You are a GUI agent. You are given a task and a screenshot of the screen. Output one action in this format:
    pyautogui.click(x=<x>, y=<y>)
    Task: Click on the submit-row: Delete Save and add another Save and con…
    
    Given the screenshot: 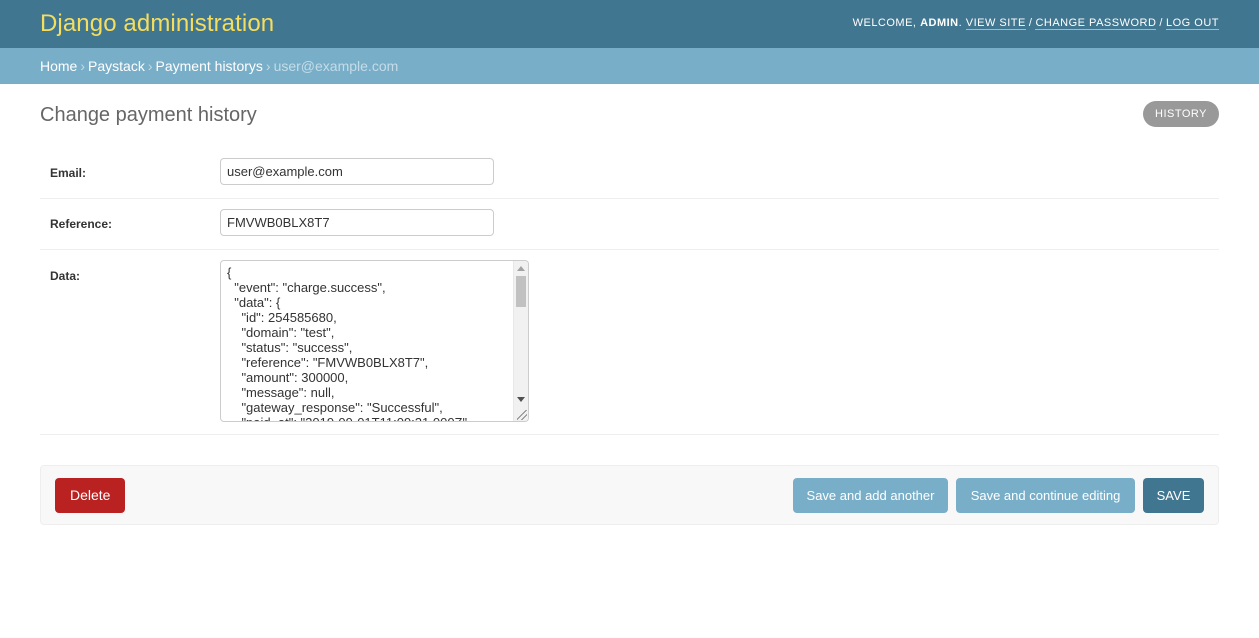 What is the action you would take?
    pyautogui.click(x=629, y=495)
    